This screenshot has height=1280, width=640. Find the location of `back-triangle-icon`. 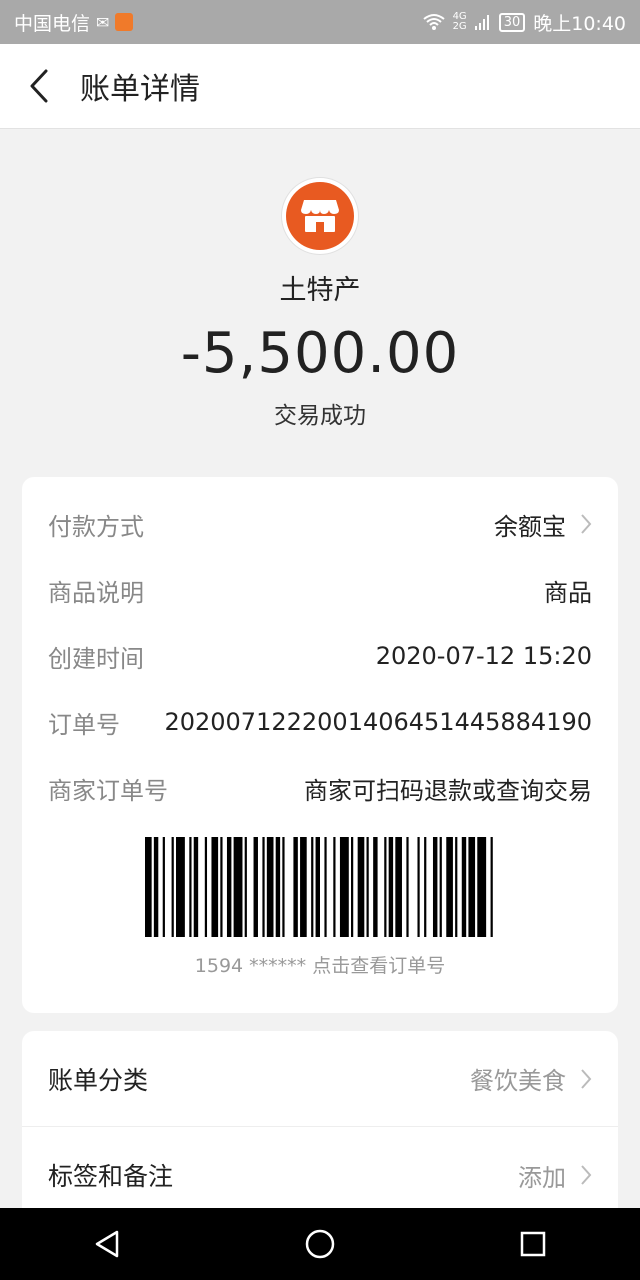

back-triangle-icon is located at coordinates (106, 1244).